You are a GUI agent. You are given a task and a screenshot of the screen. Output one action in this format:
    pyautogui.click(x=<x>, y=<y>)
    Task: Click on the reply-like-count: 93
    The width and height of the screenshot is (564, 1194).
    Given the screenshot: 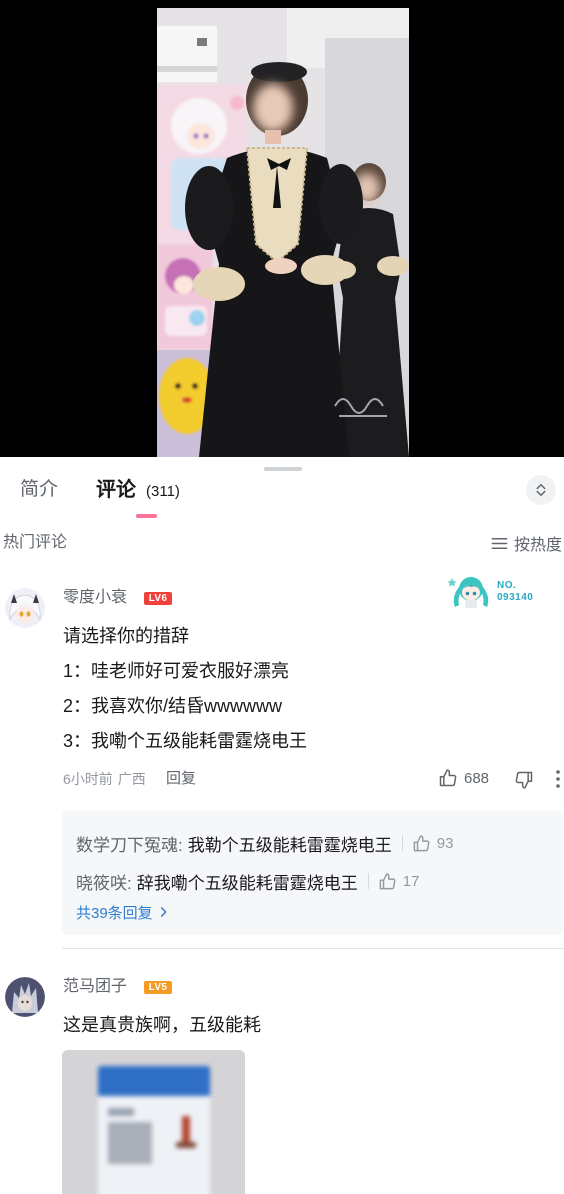 What is the action you would take?
    pyautogui.click(x=445, y=843)
    